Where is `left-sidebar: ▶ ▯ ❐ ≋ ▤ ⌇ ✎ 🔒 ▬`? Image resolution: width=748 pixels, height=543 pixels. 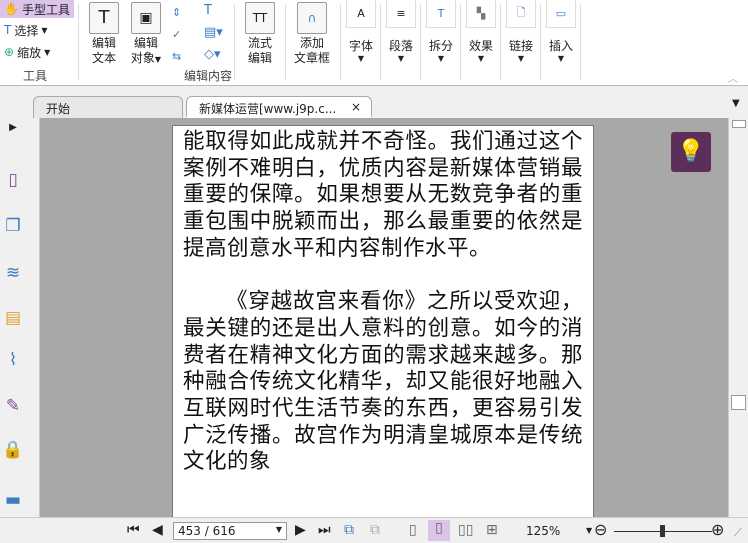
left-sidebar: ▶ ▯ ❐ ≋ ▤ ⌇ ✎ 🔒 ▬ is located at coordinates (20, 317).